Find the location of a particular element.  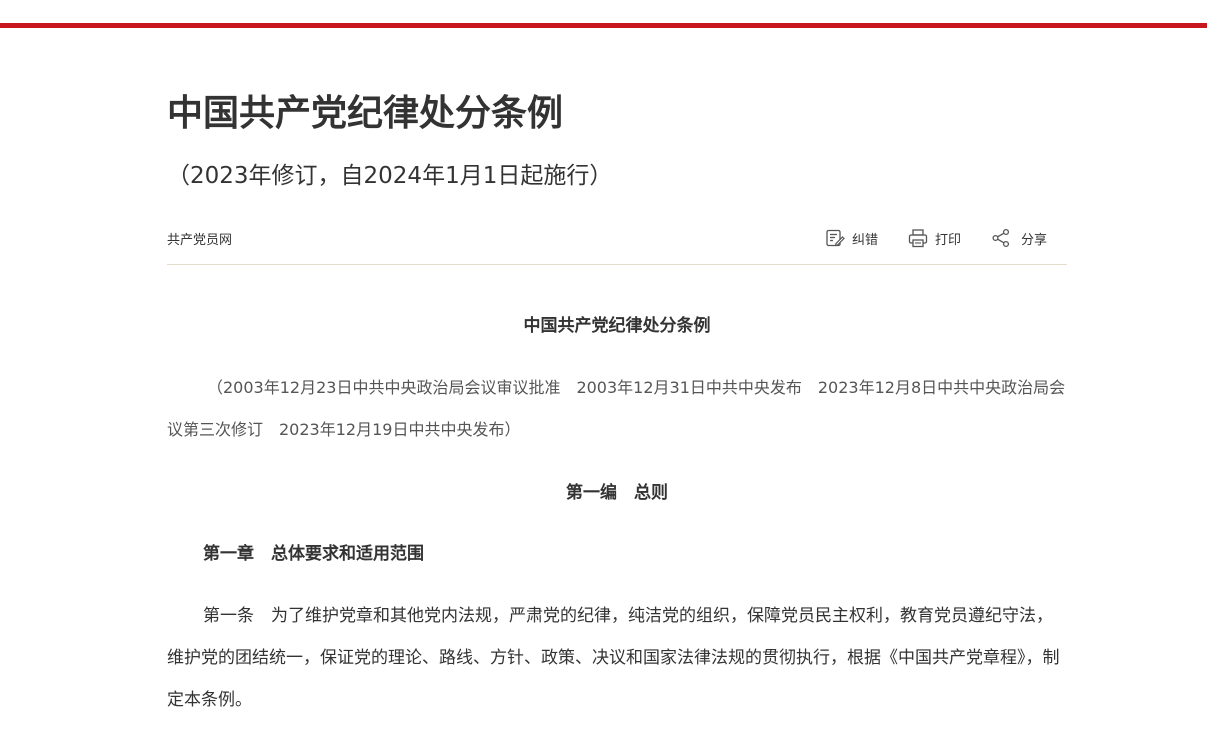

part-heading: 第一编 总则 is located at coordinates (617, 493).